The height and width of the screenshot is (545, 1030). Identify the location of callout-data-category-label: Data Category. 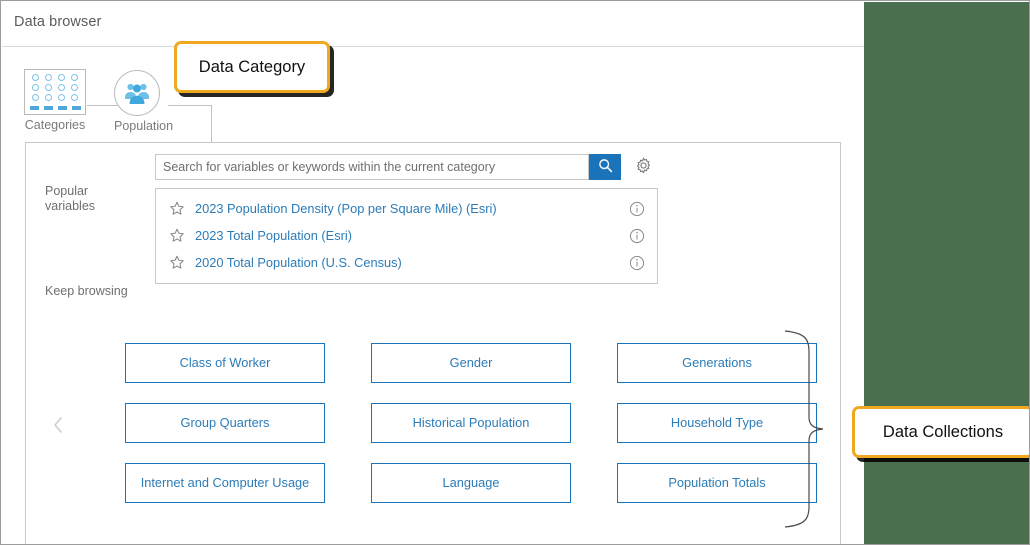
(252, 66).